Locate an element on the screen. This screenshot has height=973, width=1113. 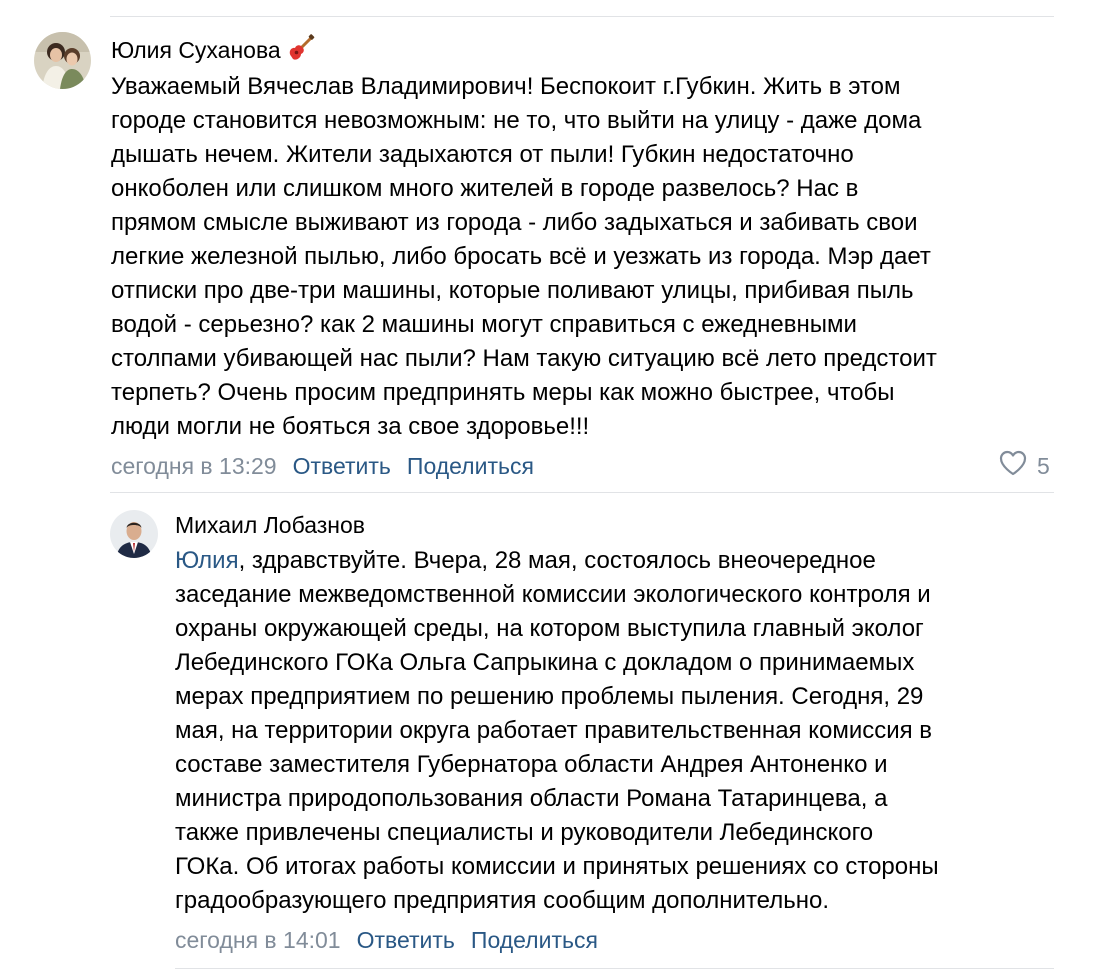
comment-meta-2: сегодня в 14:01 Ответить Поделиться is located at coordinates (394, 940).